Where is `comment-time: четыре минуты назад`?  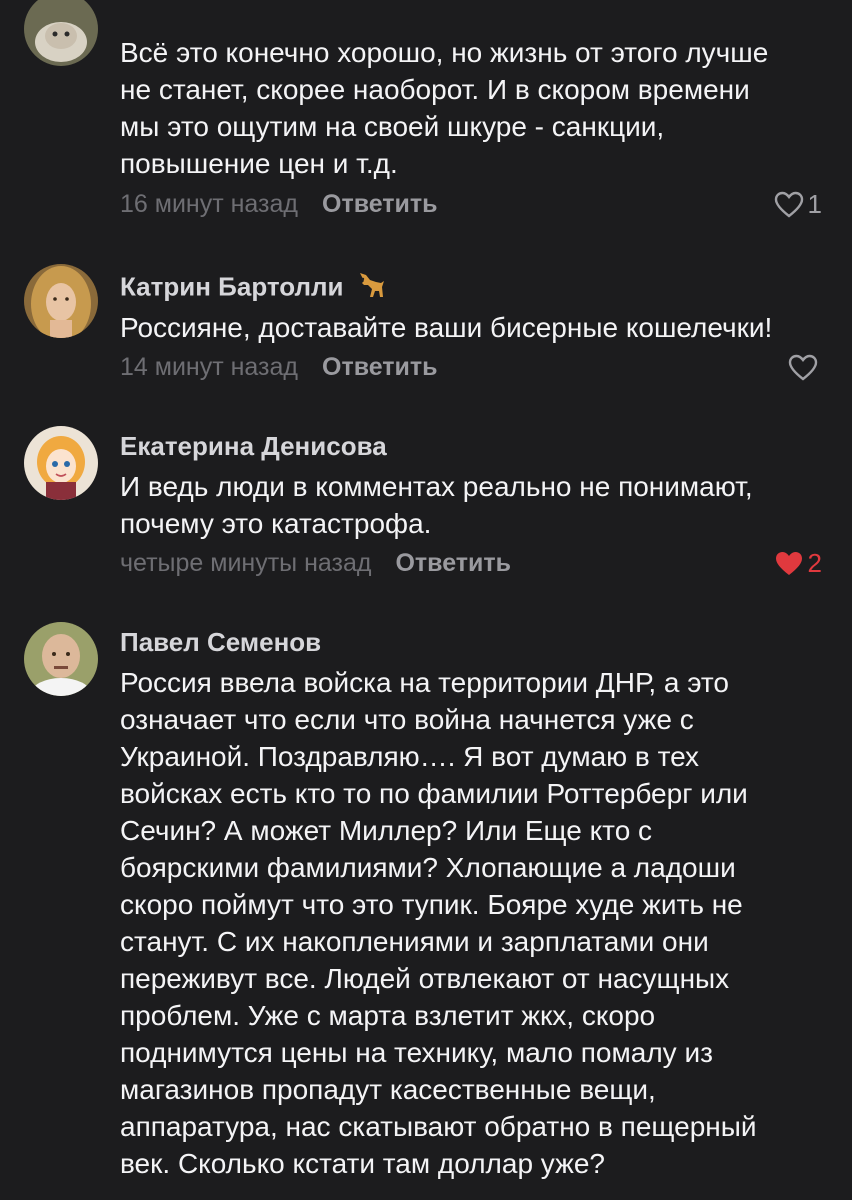 comment-time: четыре минуты назад is located at coordinates (246, 563).